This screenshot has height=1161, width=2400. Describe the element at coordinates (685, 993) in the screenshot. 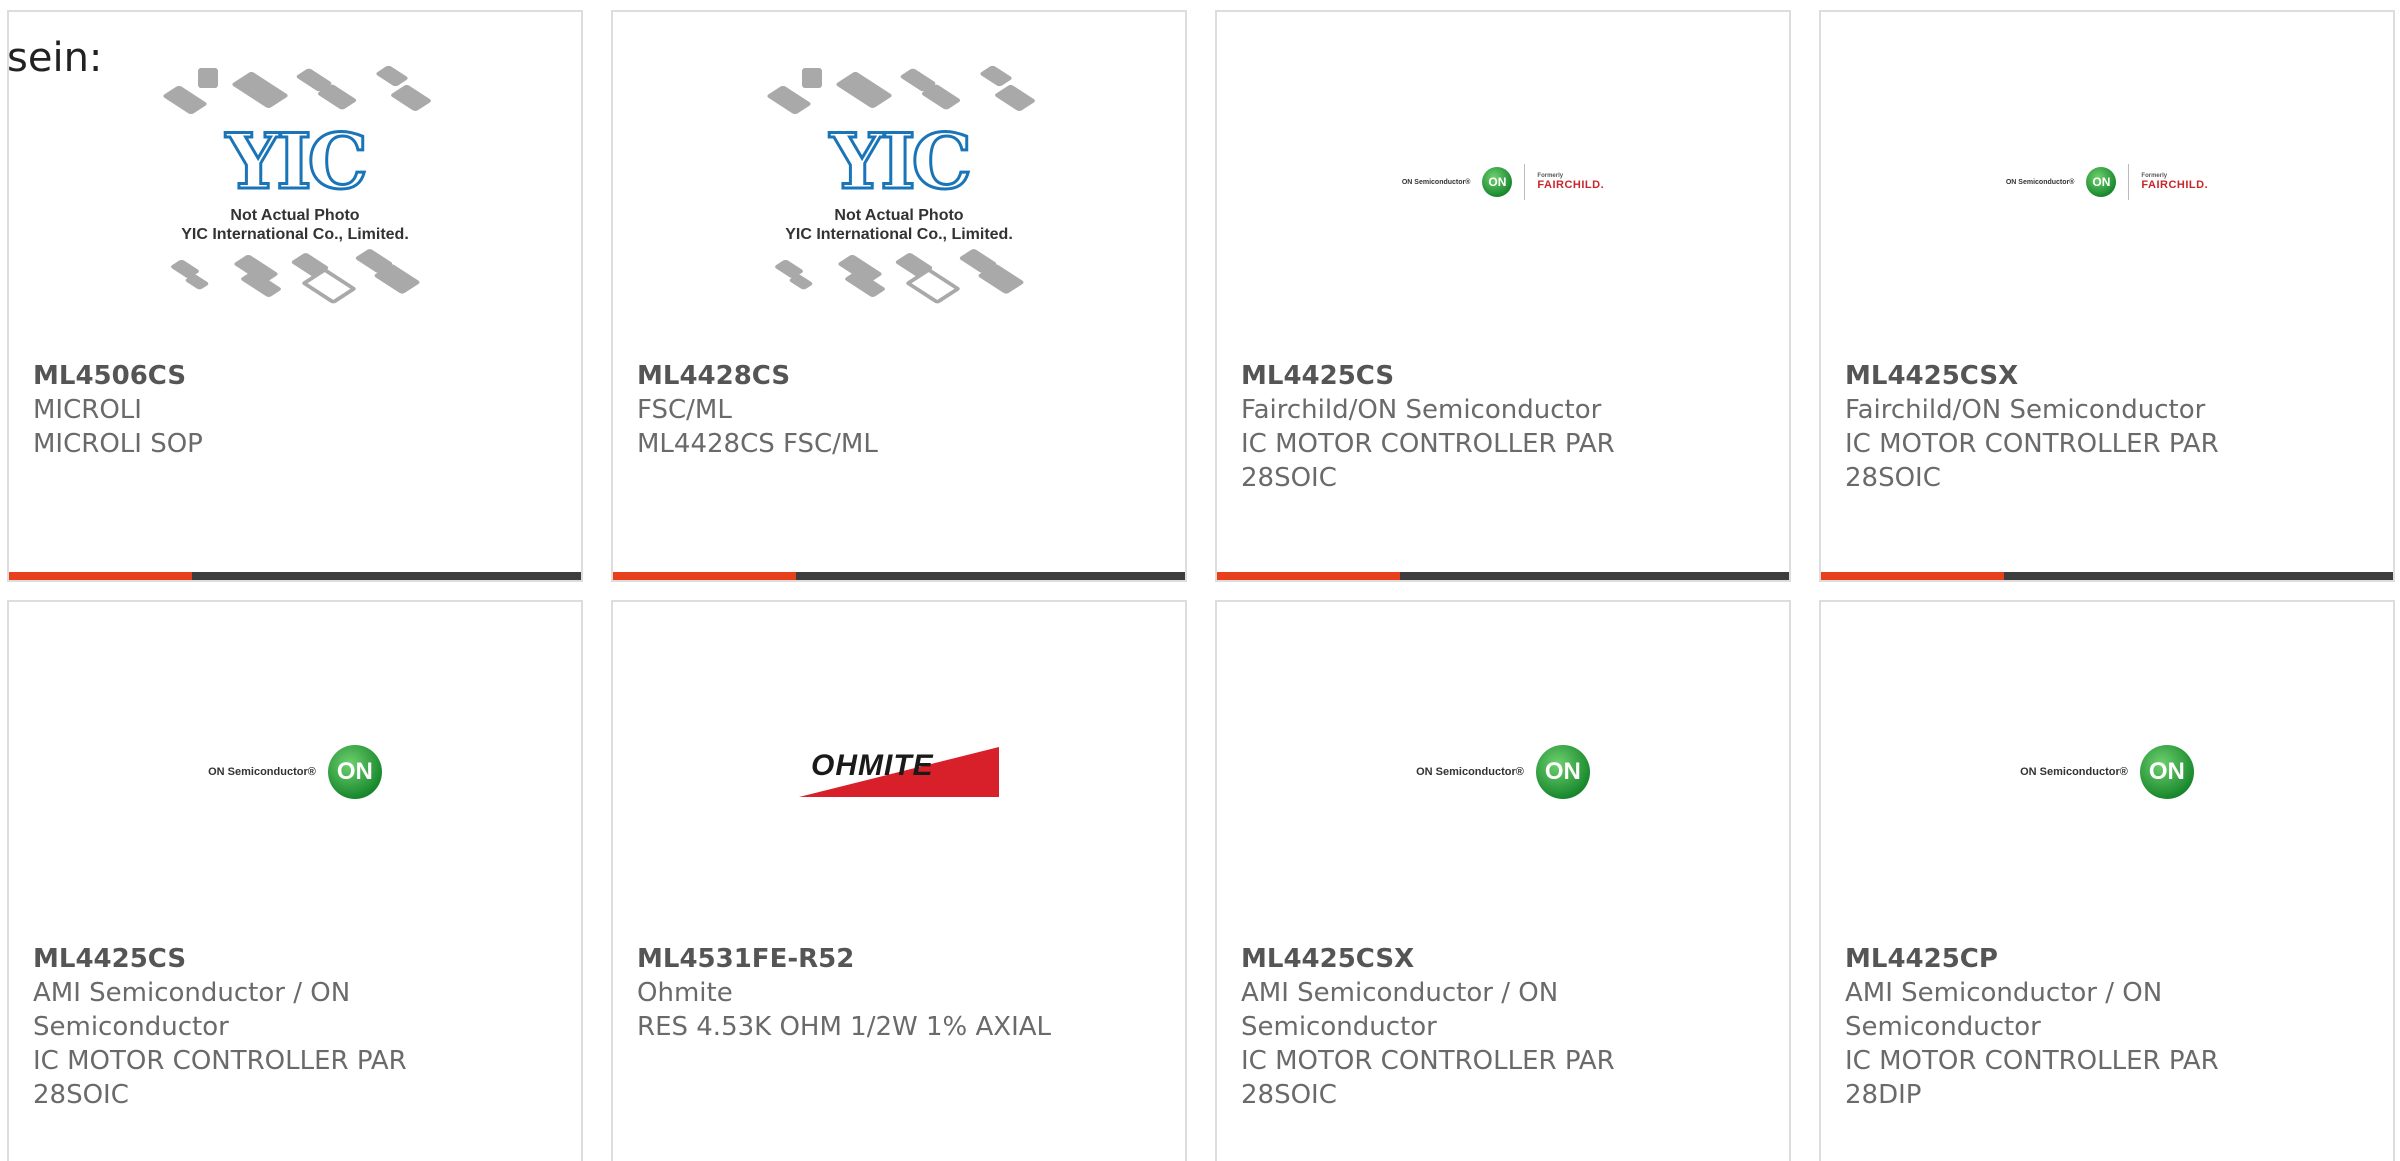

I see `manufacturer: Ohmite` at that location.